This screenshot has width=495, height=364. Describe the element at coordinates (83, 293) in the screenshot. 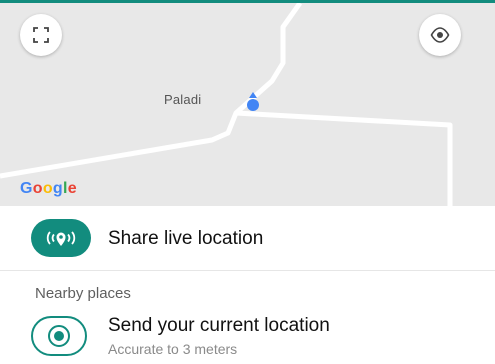

I see `nearby-places-header: Nearby places` at that location.